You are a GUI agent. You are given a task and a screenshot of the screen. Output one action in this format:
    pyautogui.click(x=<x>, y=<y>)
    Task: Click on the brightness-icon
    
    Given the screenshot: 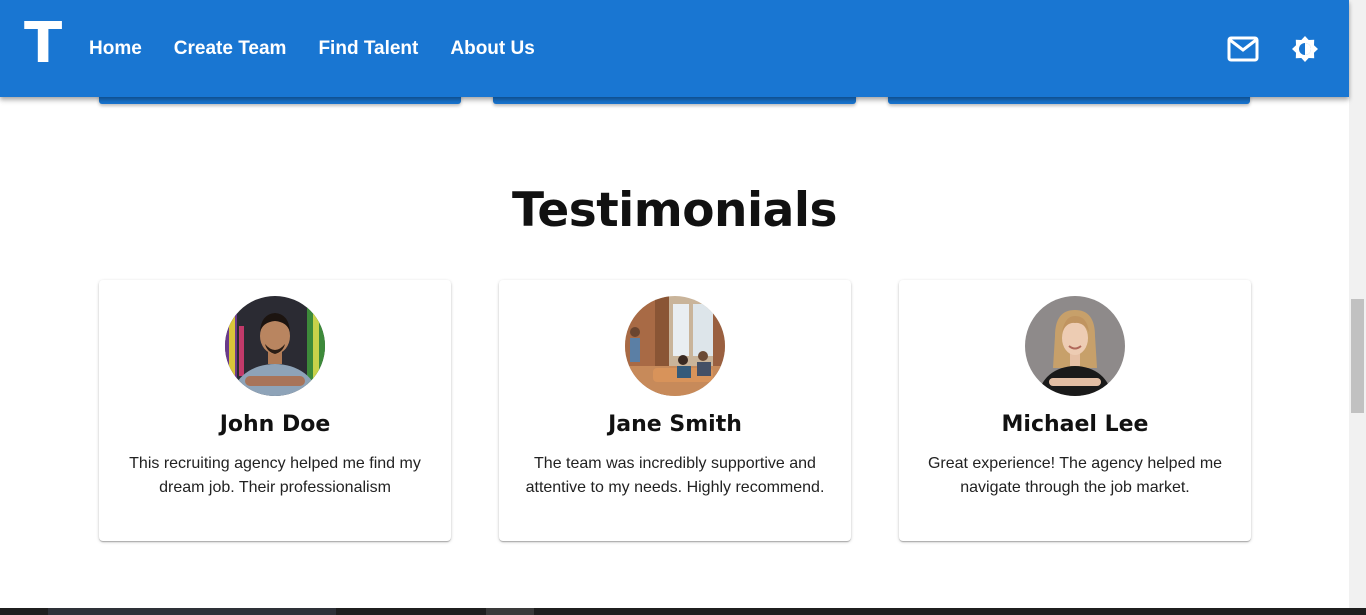 What is the action you would take?
    pyautogui.click(x=1305, y=49)
    